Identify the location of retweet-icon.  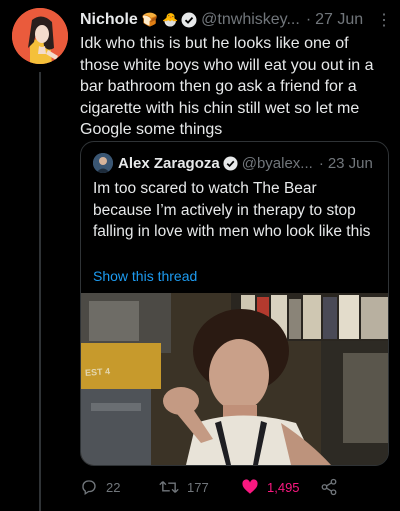
(169, 487).